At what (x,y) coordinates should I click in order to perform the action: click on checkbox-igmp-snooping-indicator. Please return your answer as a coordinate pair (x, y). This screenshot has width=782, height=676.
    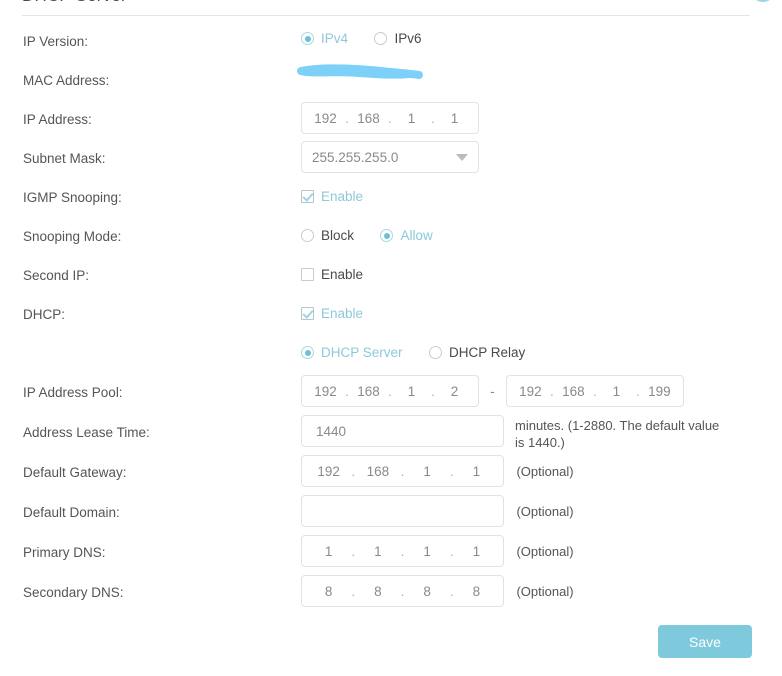
    Looking at the image, I should click on (307, 197).